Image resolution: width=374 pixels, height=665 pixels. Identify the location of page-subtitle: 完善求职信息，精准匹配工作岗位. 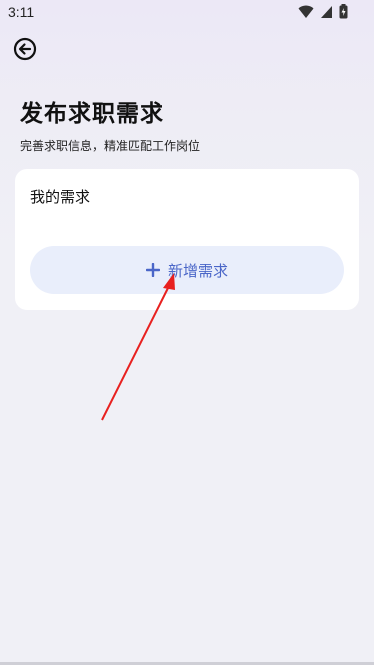
(110, 146).